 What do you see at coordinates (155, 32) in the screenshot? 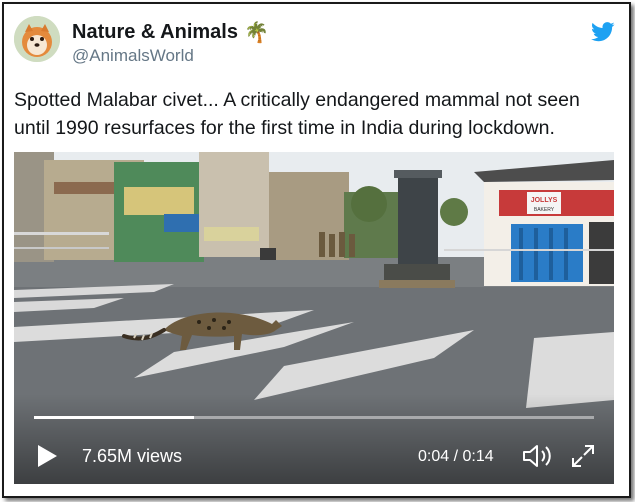
I see `display-name-text: Nature & Animals` at bounding box center [155, 32].